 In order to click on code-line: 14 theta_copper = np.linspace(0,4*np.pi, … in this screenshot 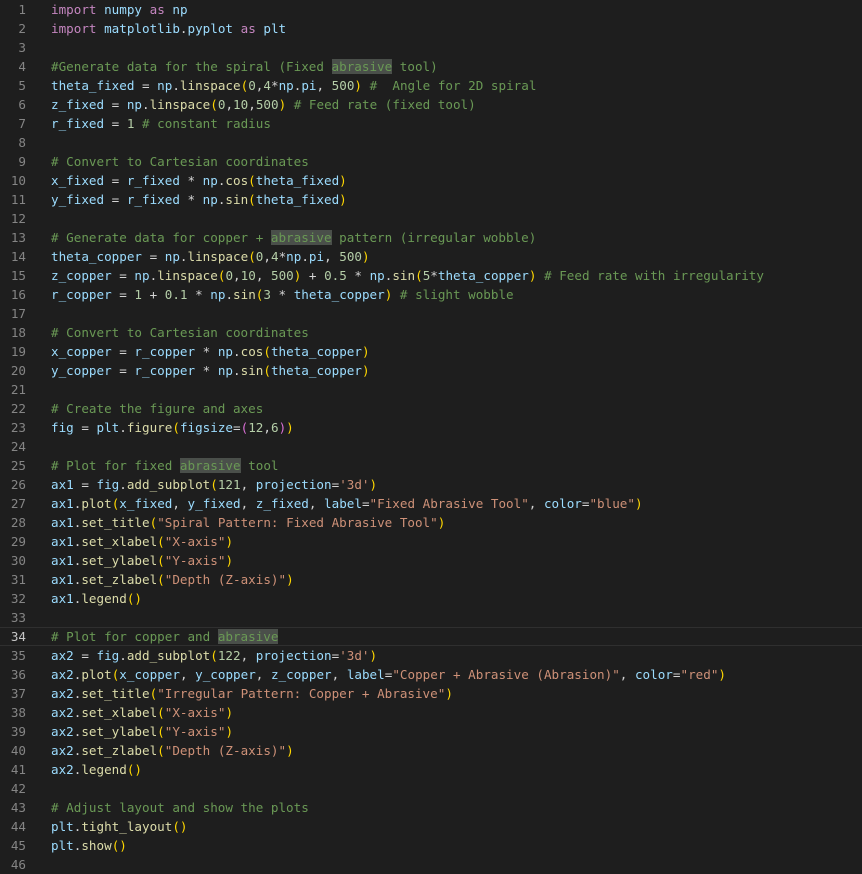, I will do `click(431, 256)`.